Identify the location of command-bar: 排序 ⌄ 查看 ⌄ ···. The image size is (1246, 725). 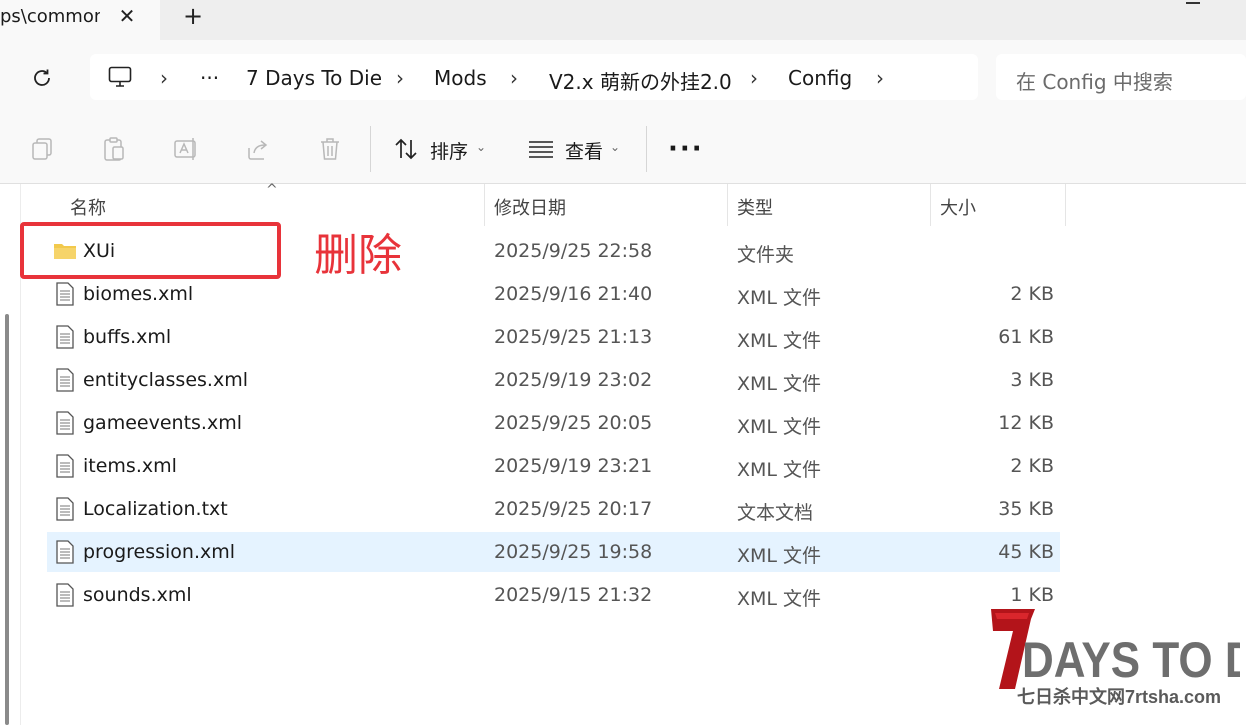
(623, 149).